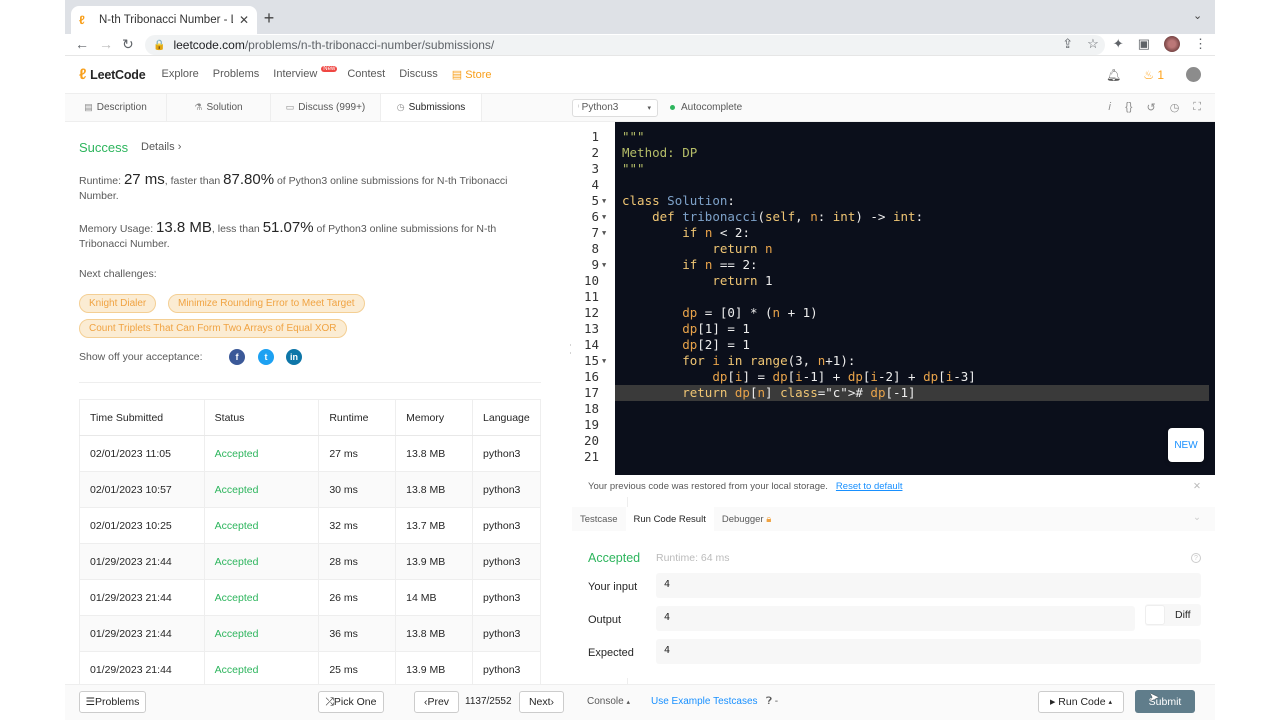  I want to click on help-question-icon: ❓︎ -, so click(772, 701).